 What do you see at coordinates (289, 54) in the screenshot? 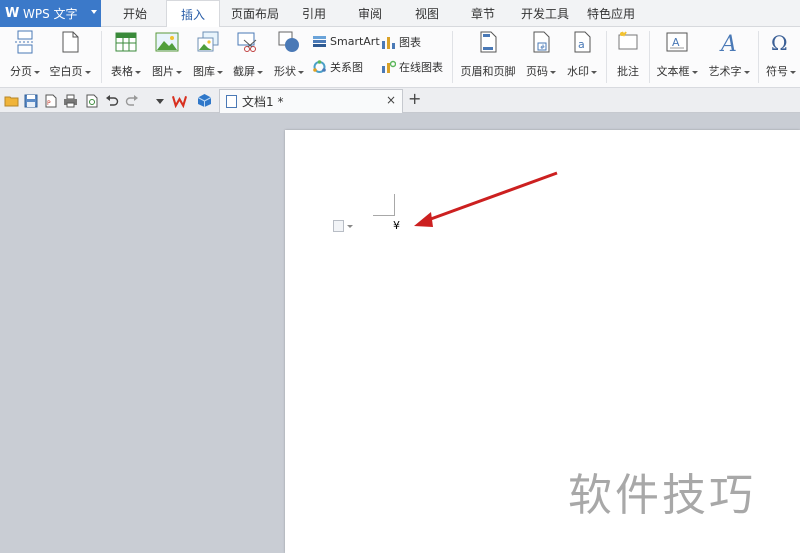
I see `shape-button: 形状` at bounding box center [289, 54].